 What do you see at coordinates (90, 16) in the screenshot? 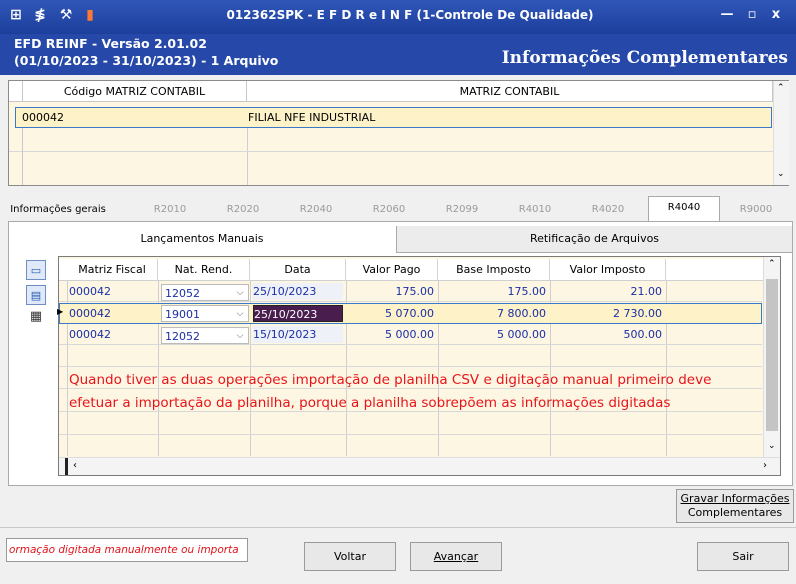
I see `document-icon: ▮` at bounding box center [90, 16].